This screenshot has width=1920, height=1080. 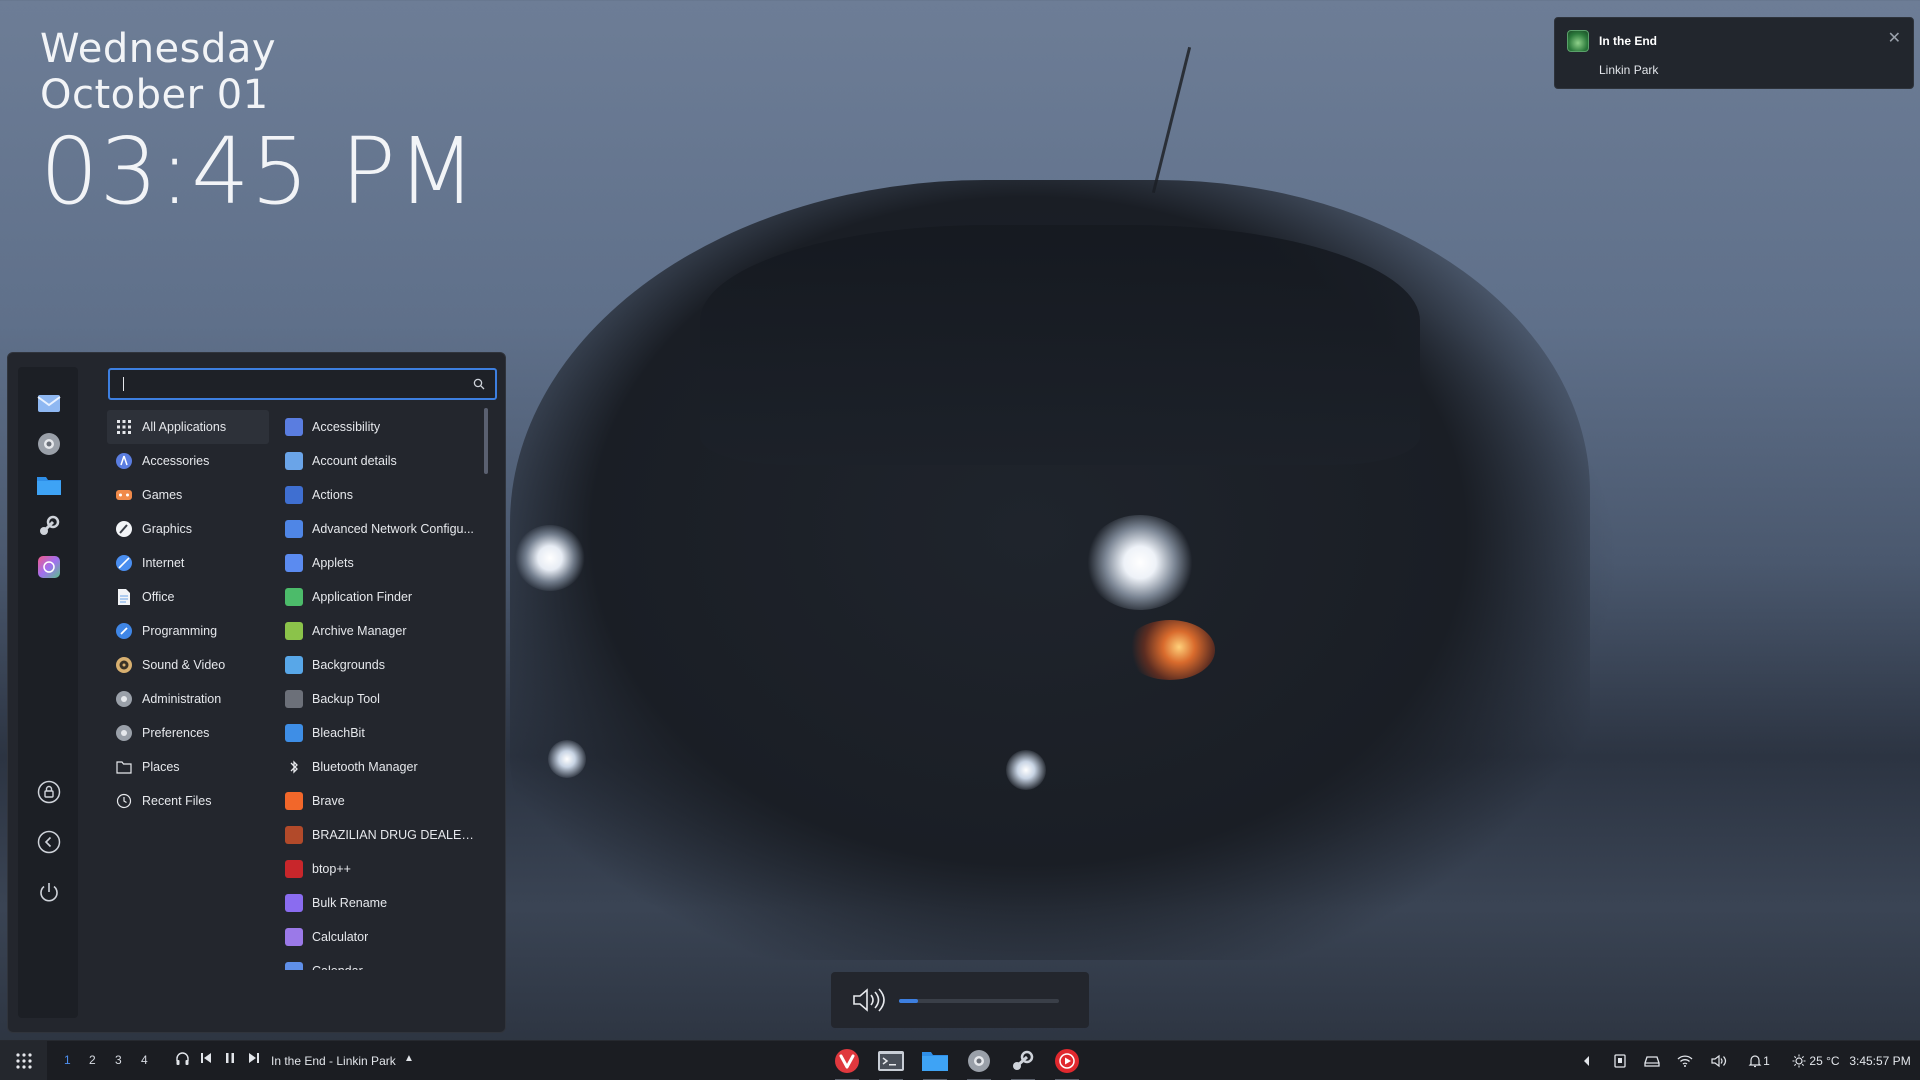 I want to click on wallpaper-antenna, so click(x=1171, y=120).